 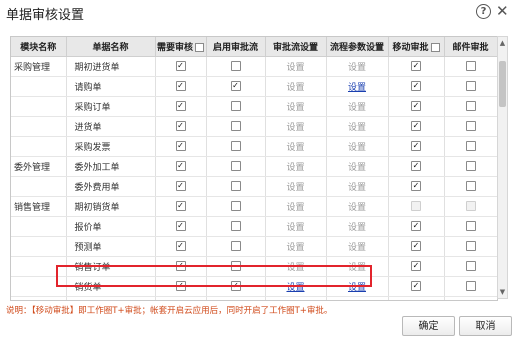 I want to click on table-row: 销售管理 期初销货单 ✓ 设置 设置, so click(x=254, y=206).